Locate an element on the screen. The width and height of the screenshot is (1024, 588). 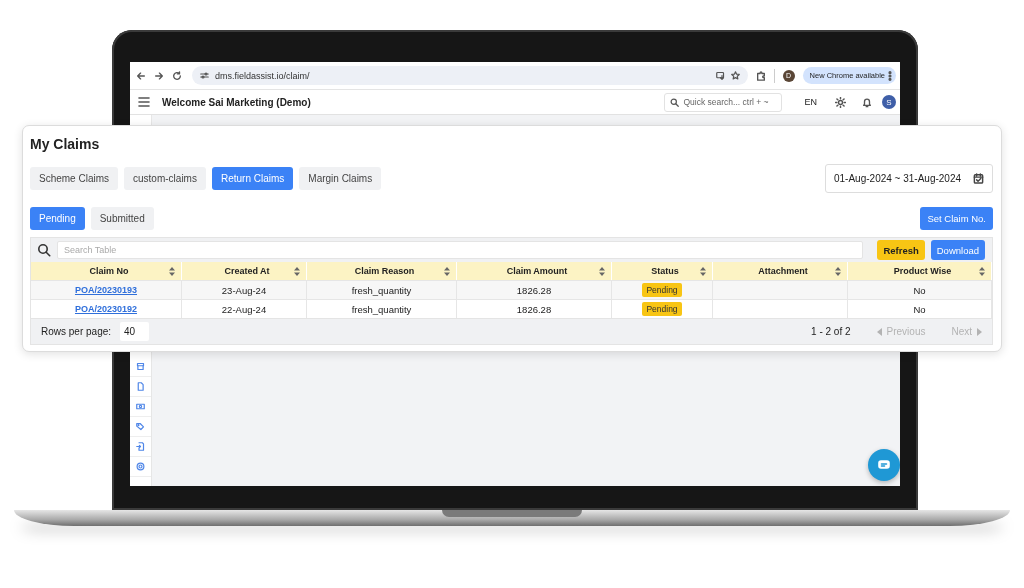
claim-type-tab: custom-claims is located at coordinates (165, 178).